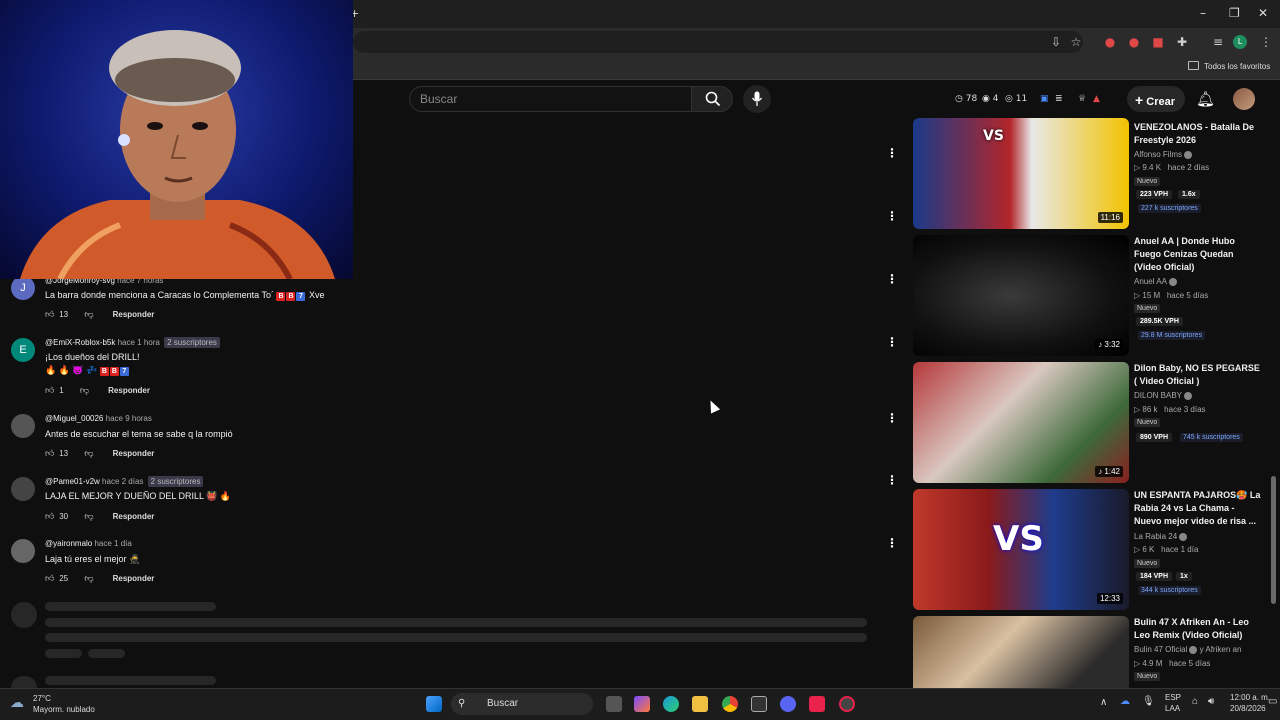  Describe the element at coordinates (1211, 437) in the screenshot. I see `subscribers-badge: 745 k suscriptores` at that location.